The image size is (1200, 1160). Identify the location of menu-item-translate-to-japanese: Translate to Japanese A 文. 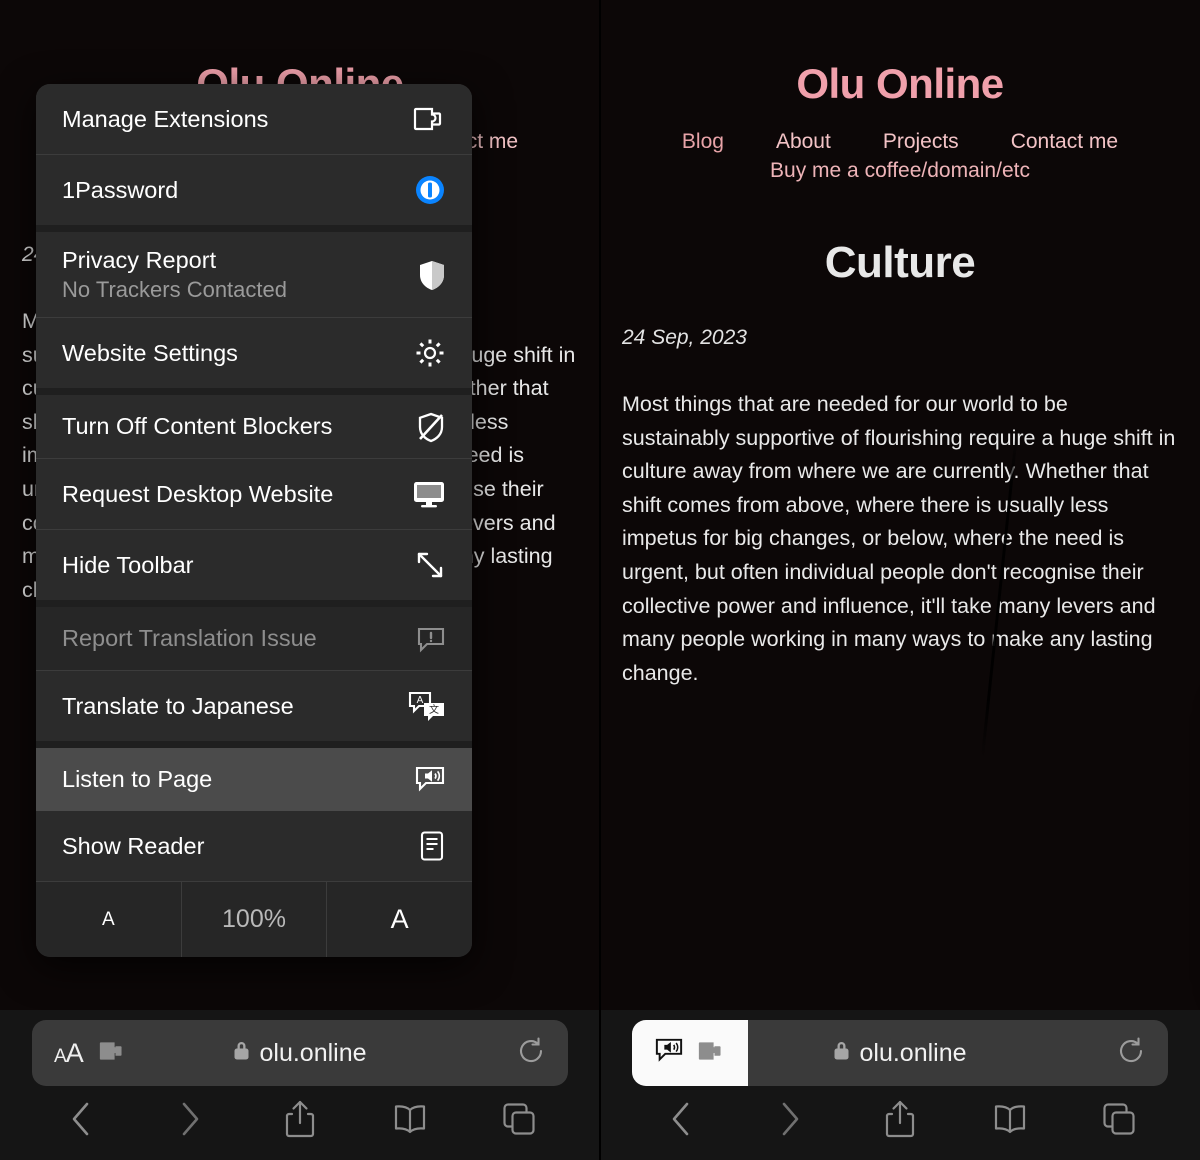
(254, 706).